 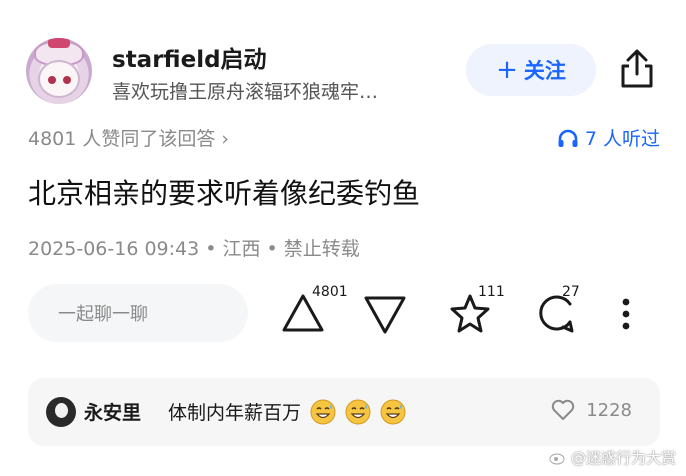 I want to click on favorite-button: 111, so click(x=478, y=310).